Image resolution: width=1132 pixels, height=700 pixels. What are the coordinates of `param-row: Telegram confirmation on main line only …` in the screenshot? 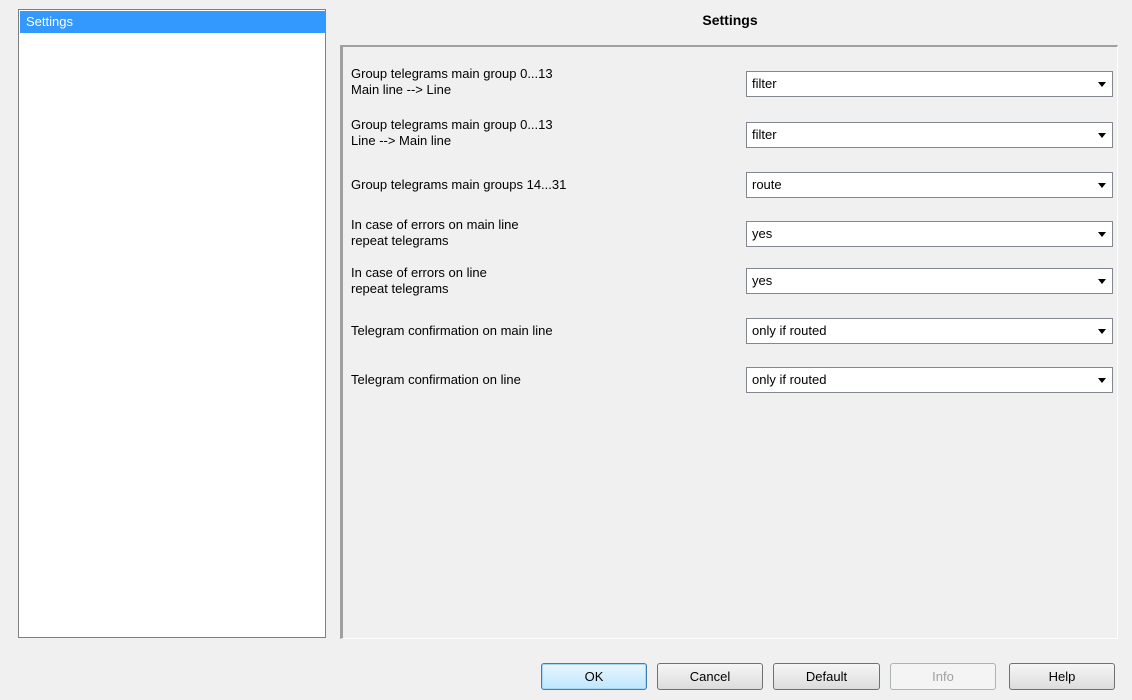 It's located at (730, 337).